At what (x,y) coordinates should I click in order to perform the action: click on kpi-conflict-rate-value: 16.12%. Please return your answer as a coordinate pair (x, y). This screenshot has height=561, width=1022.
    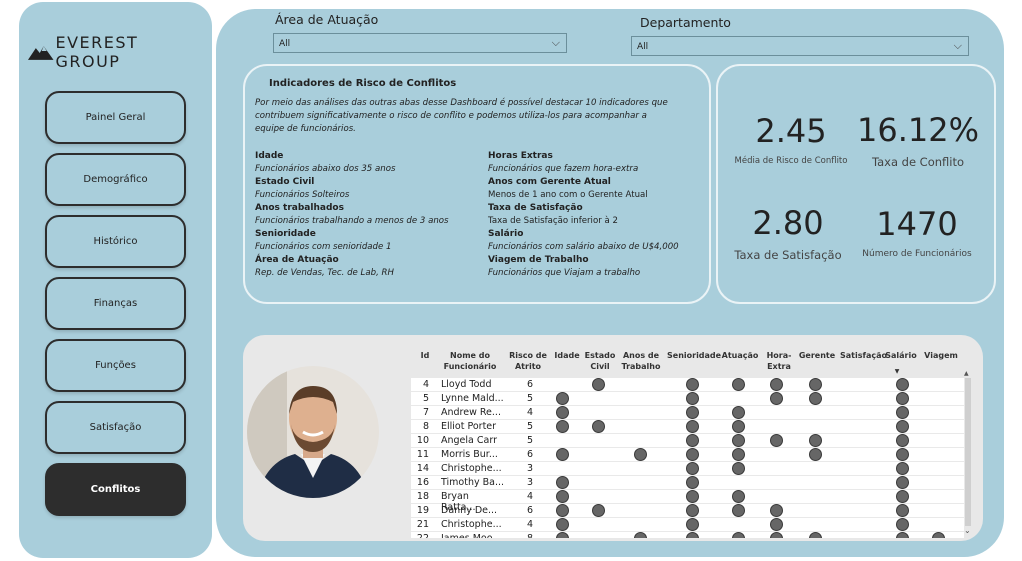
    Looking at the image, I should click on (917, 130).